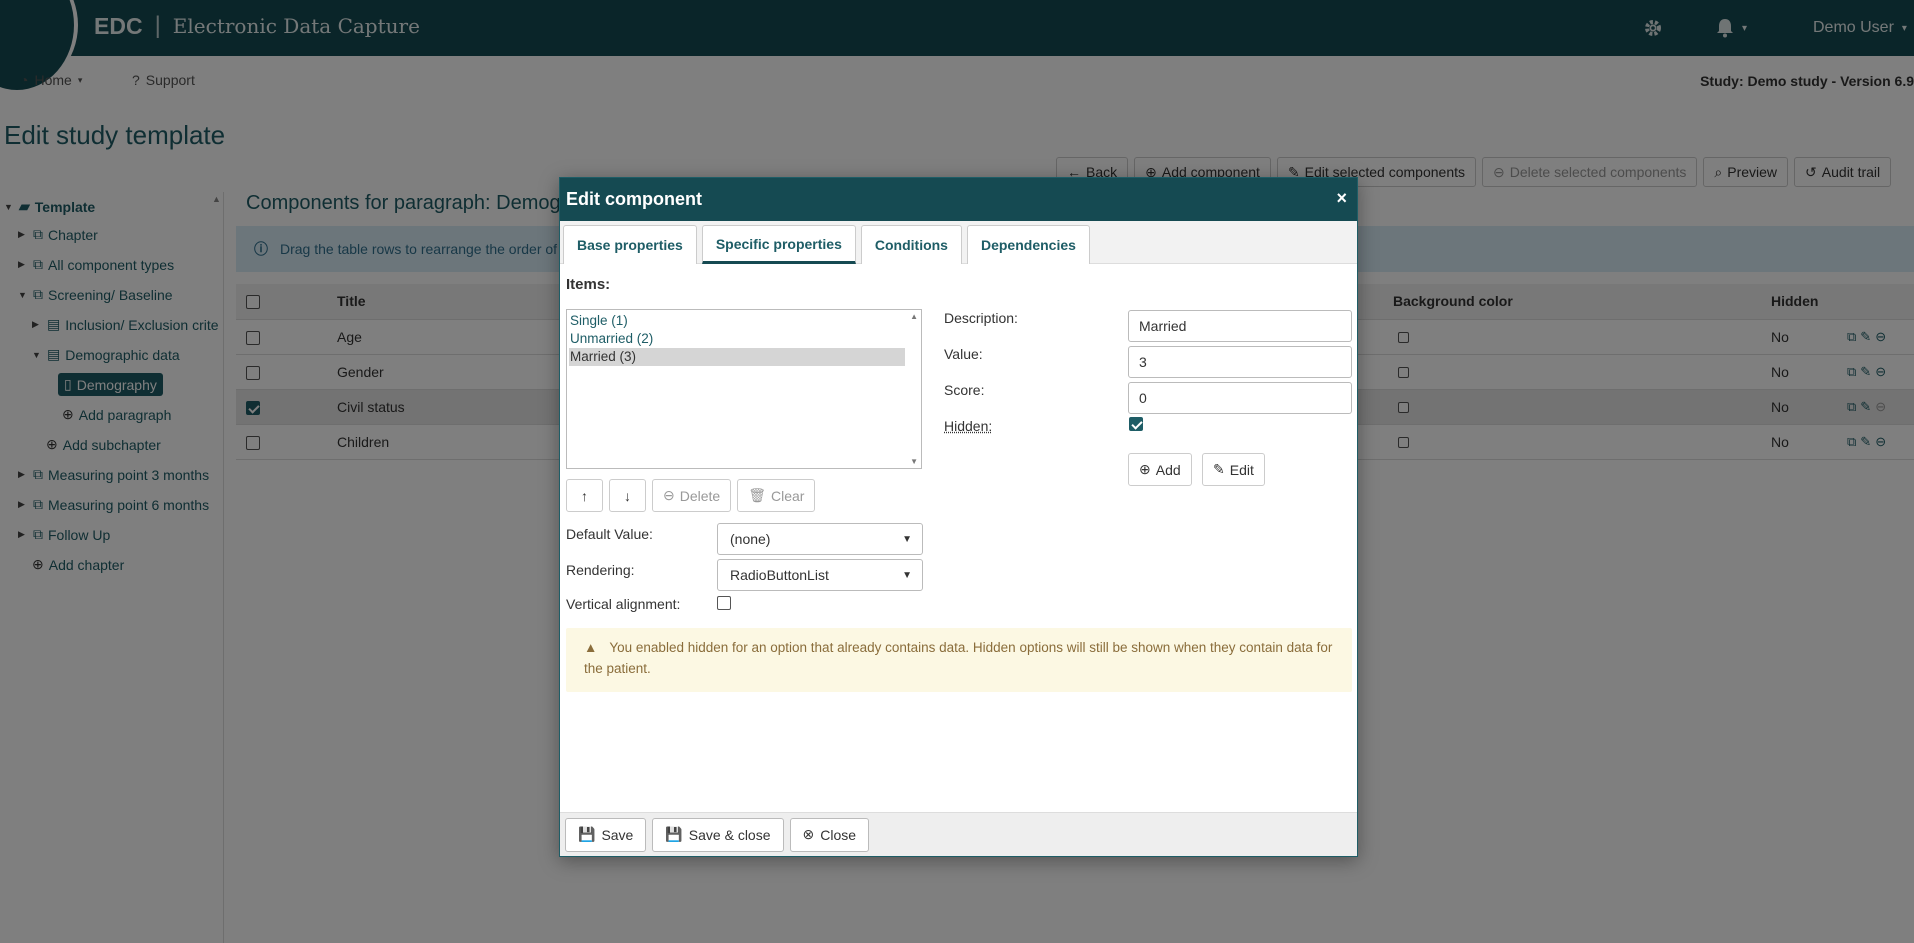  I want to click on hidden-label: Hidden:, so click(968, 426).